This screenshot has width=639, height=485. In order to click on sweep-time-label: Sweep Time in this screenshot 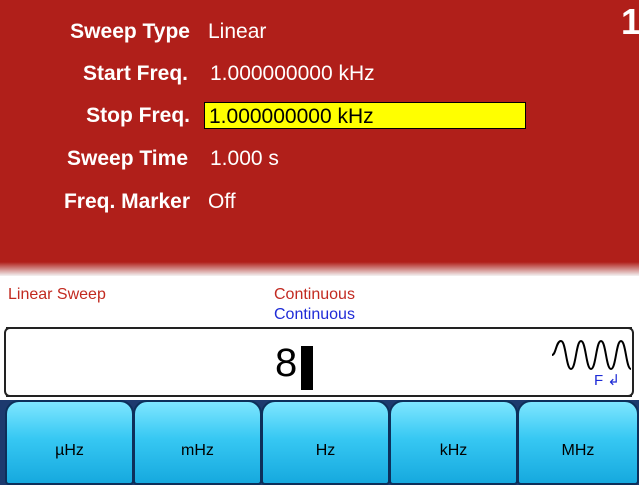, I will do `click(127, 158)`.